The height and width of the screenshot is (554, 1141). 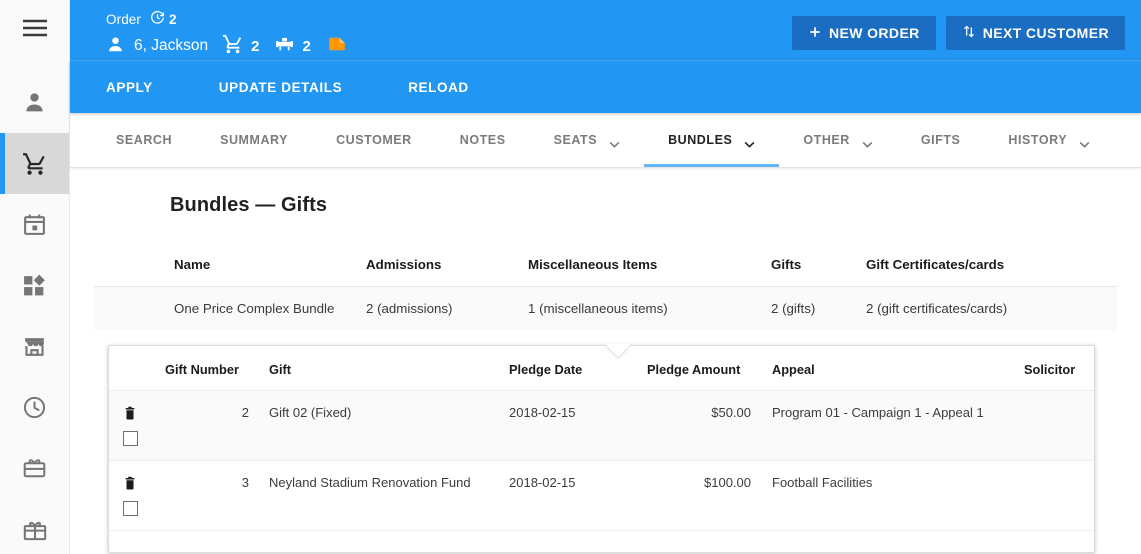 I want to click on reload-button: RELOAD, so click(x=455, y=87).